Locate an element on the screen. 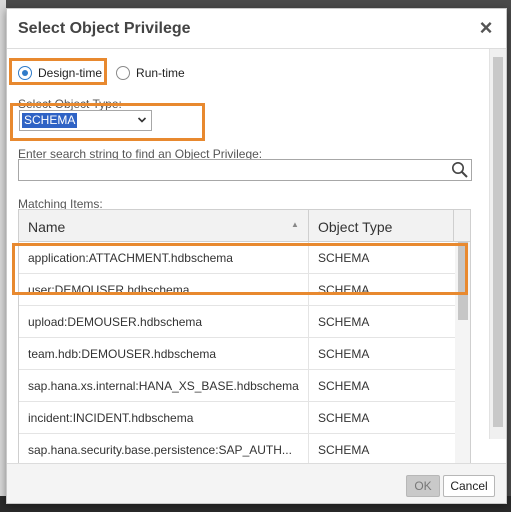 Image resolution: width=511 pixels, height=512 pixels. highlight-box-first-row is located at coordinates (240, 269).